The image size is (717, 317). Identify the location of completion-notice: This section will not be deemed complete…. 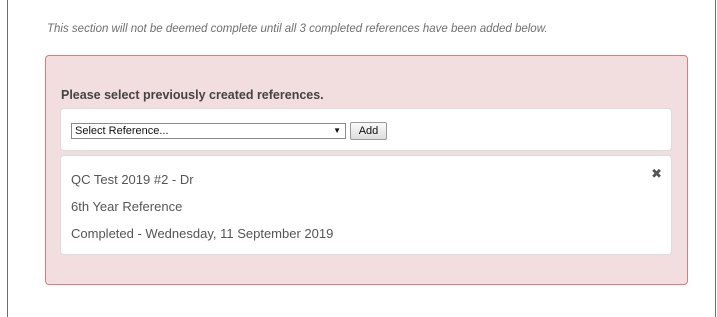
(297, 29).